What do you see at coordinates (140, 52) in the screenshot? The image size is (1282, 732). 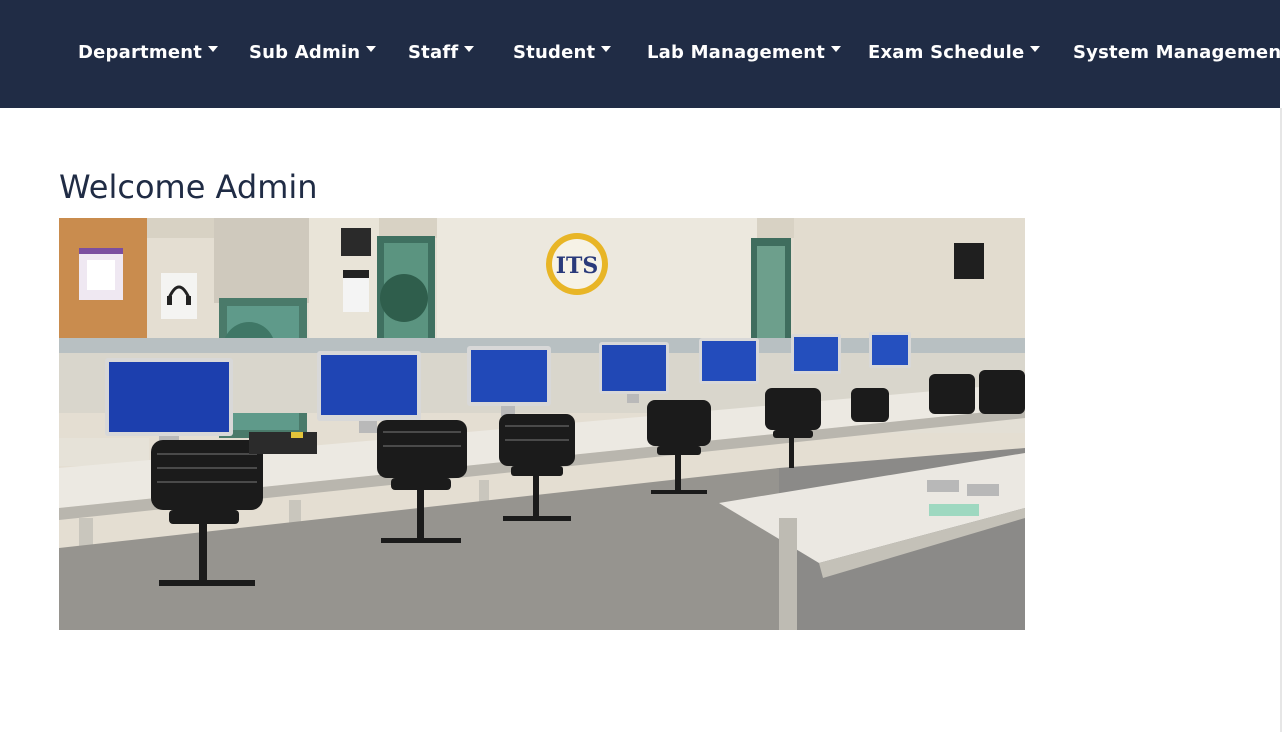 I see `nav-department-label: Department` at bounding box center [140, 52].